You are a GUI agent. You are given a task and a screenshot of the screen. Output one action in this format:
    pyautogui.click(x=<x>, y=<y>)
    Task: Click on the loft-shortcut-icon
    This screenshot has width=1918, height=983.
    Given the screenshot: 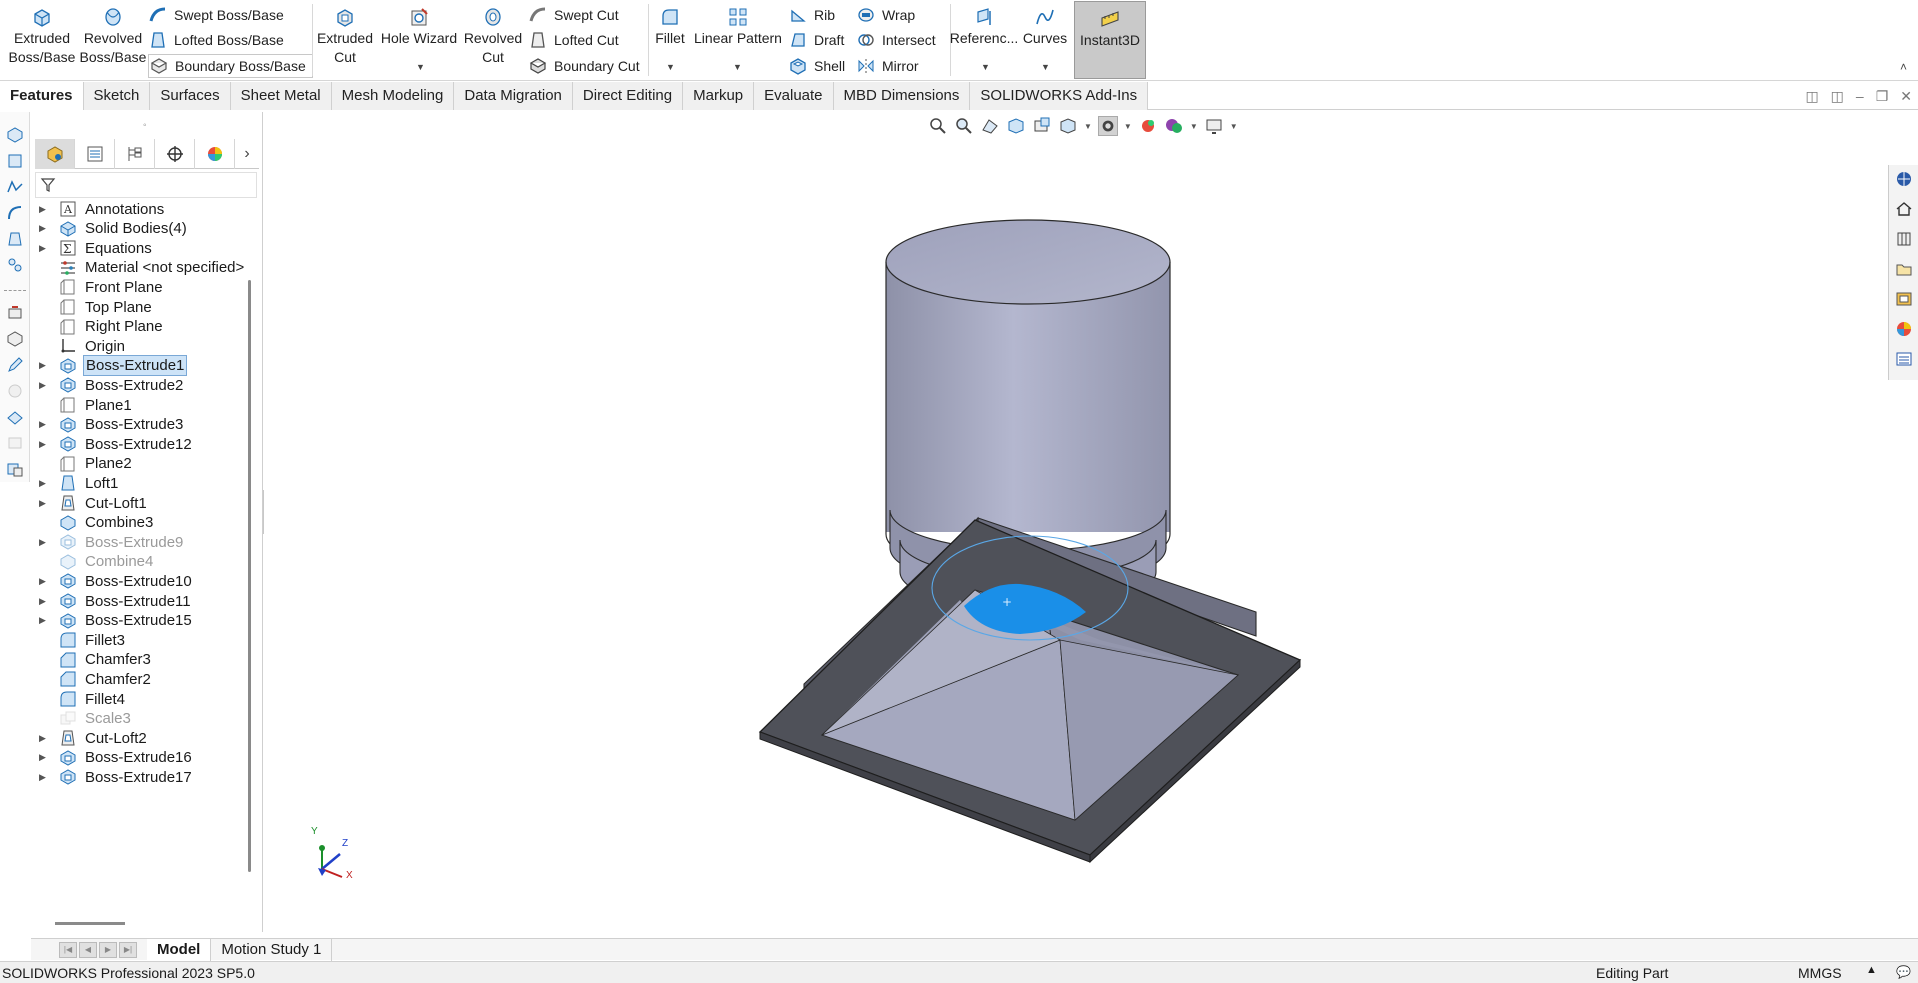 What is the action you would take?
    pyautogui.click(x=15, y=239)
    